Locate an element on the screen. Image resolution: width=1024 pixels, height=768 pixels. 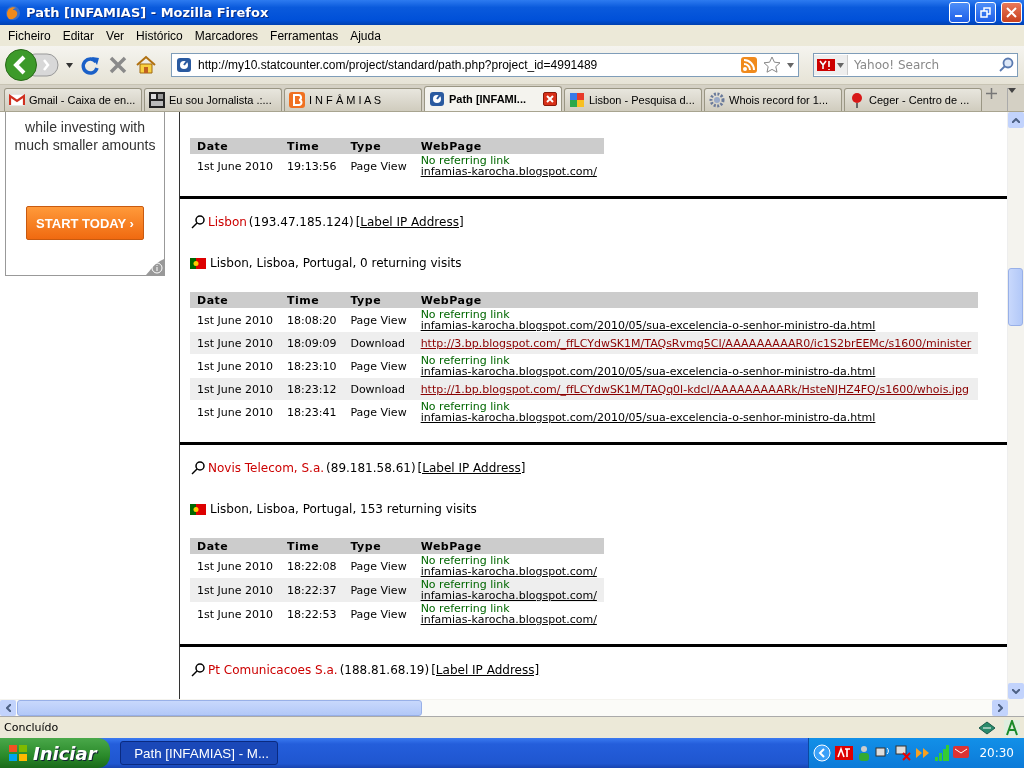
close-button is located at coordinates (1011, 12).